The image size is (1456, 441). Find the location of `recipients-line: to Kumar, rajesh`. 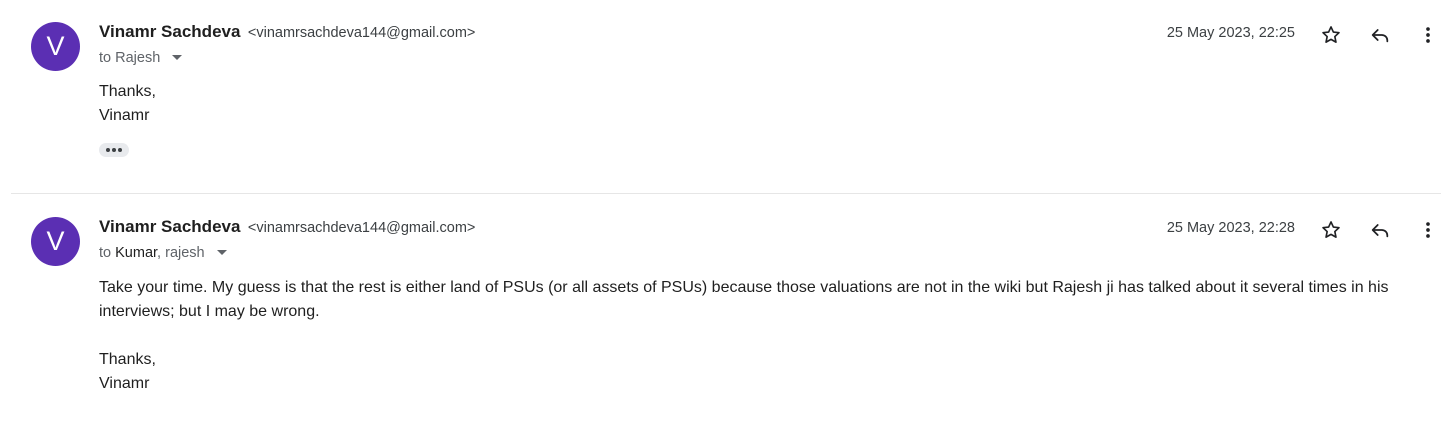

recipients-line: to Kumar, rajesh is located at coordinates (163, 253).